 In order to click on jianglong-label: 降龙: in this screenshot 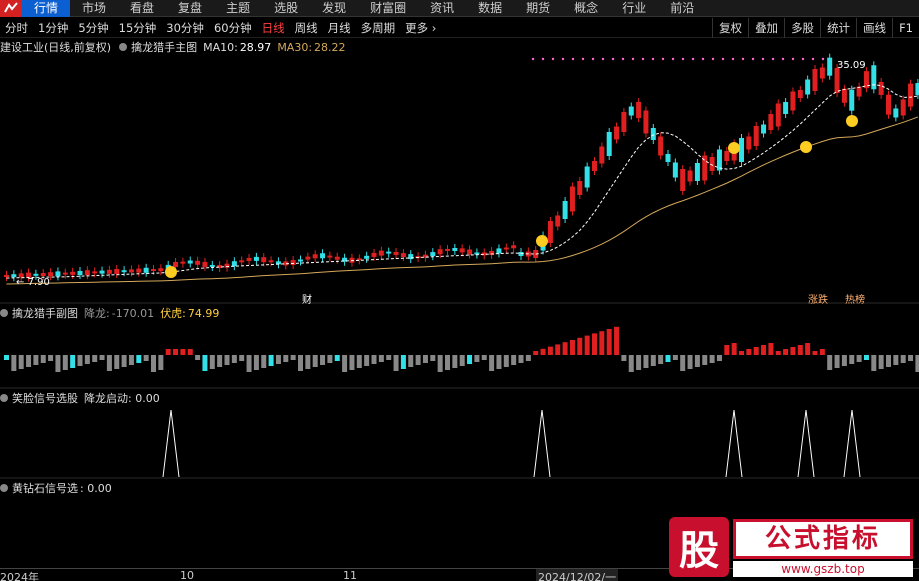, I will do `click(97, 313)`.